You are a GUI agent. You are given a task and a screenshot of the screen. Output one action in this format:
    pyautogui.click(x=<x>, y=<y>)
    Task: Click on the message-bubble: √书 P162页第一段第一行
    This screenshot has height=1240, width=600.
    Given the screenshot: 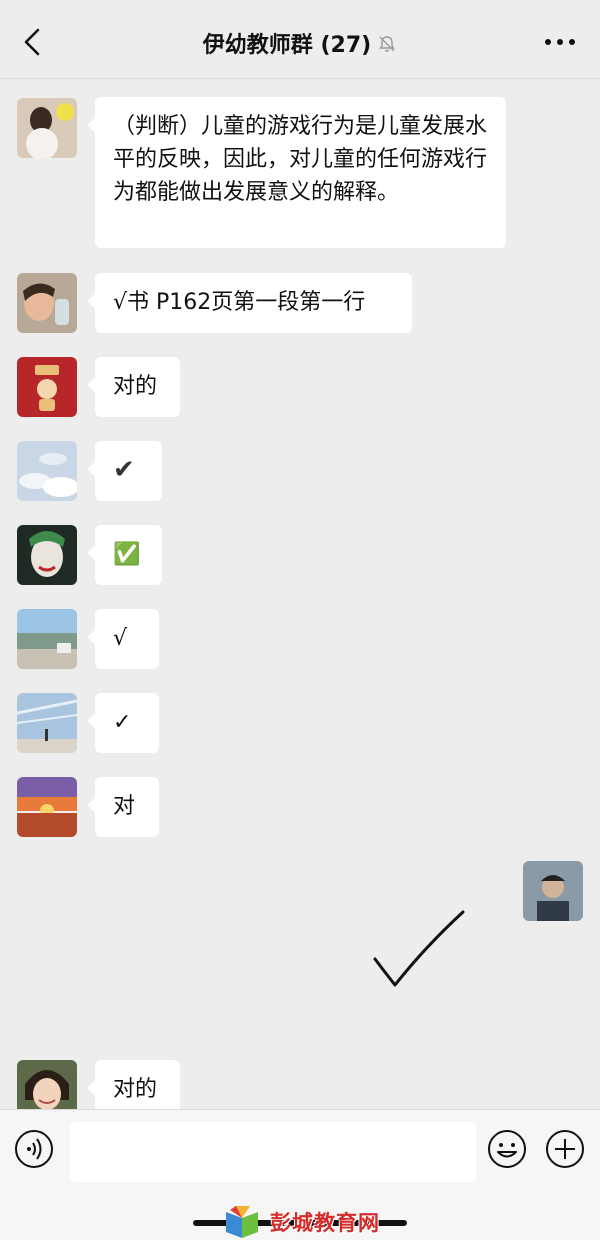 What is the action you would take?
    pyautogui.click(x=249, y=303)
    